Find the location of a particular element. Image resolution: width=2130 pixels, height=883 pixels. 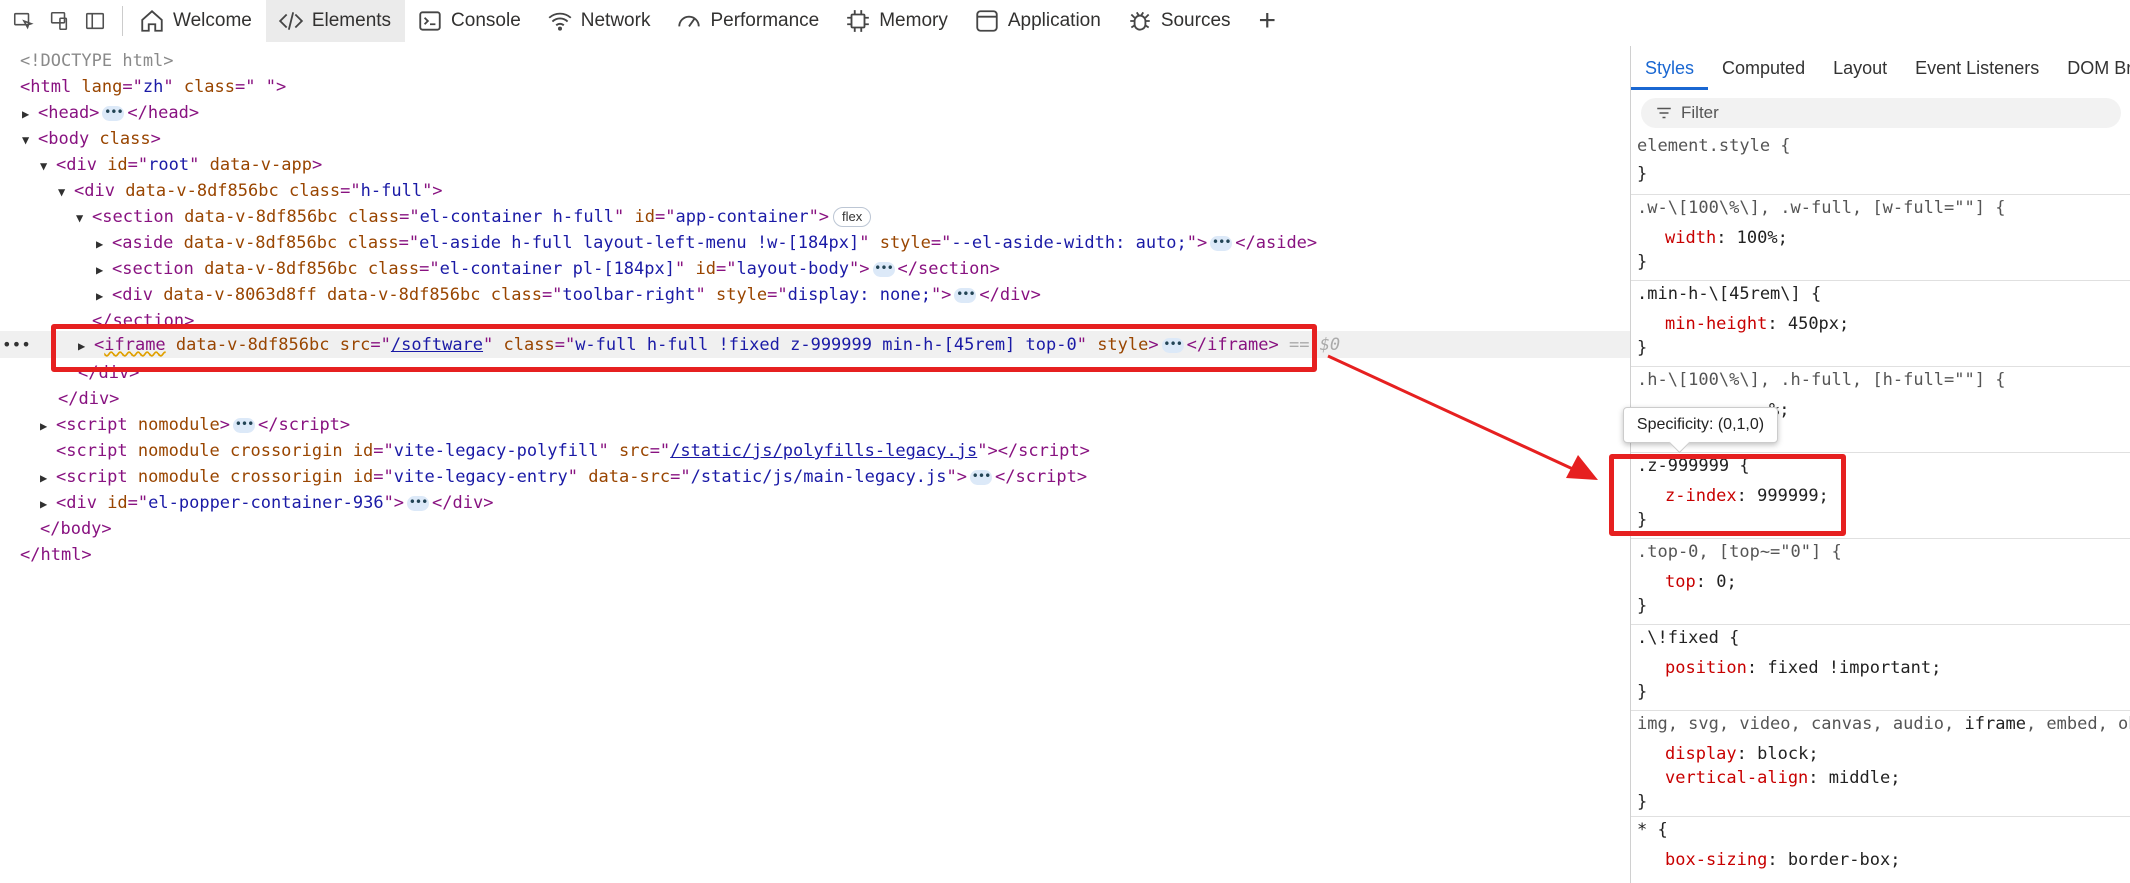

tab-memory: Memory is located at coordinates (897, 21).